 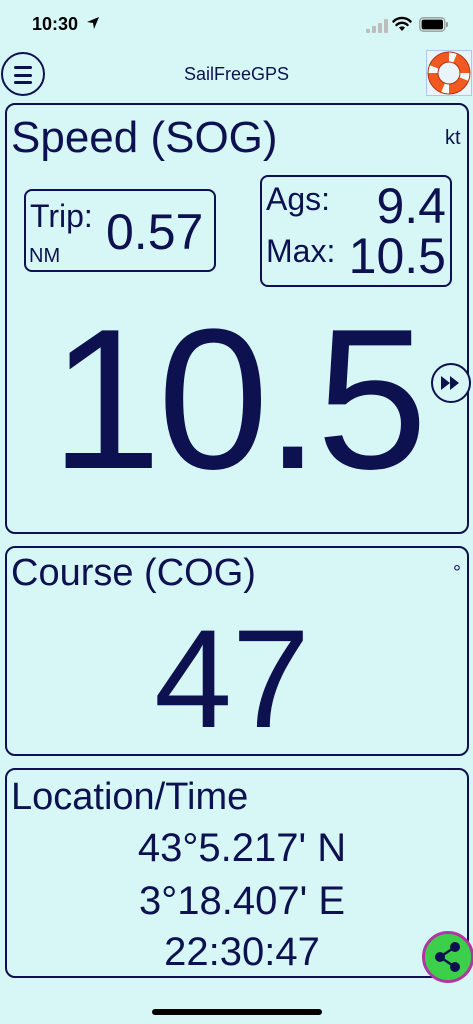 What do you see at coordinates (242, 952) in the screenshot?
I see `time-value: 22:30:47` at bounding box center [242, 952].